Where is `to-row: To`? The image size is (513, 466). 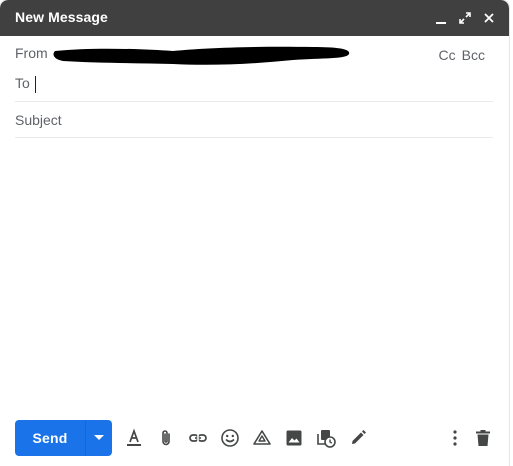 to-row: To is located at coordinates (254, 88).